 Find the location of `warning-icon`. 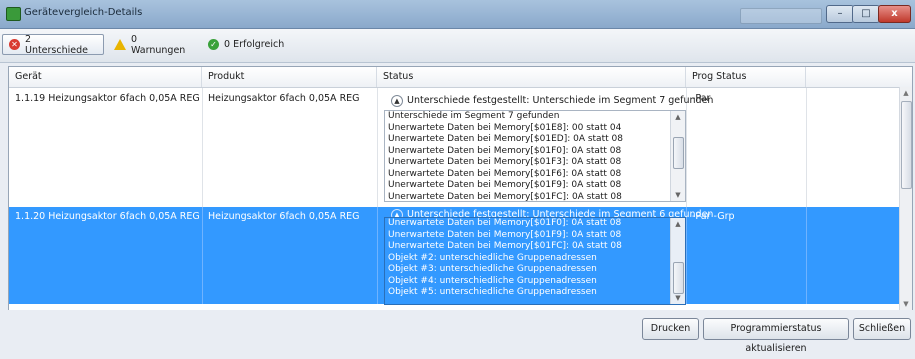

warning-icon is located at coordinates (120, 44).